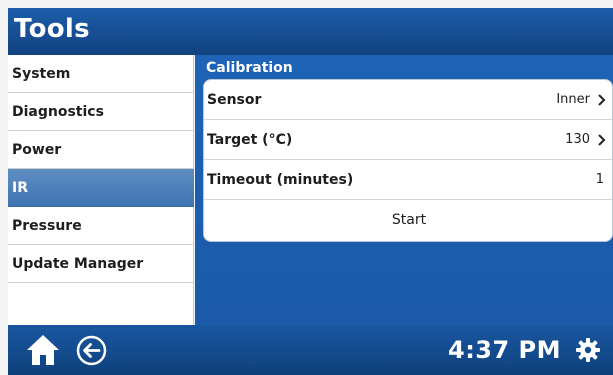 The height and width of the screenshot is (375, 613). What do you see at coordinates (43, 350) in the screenshot?
I see `home-icon` at bounding box center [43, 350].